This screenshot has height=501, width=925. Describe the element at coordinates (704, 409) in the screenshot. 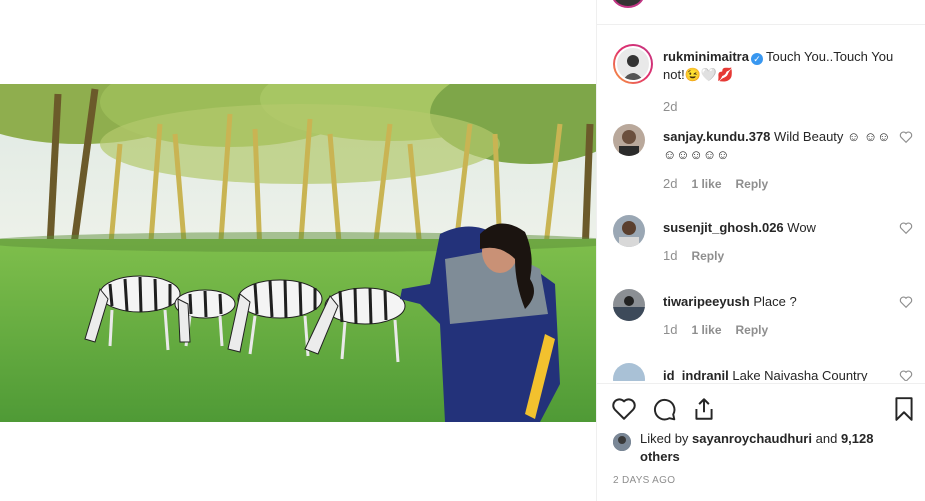

I see `share-icon` at that location.